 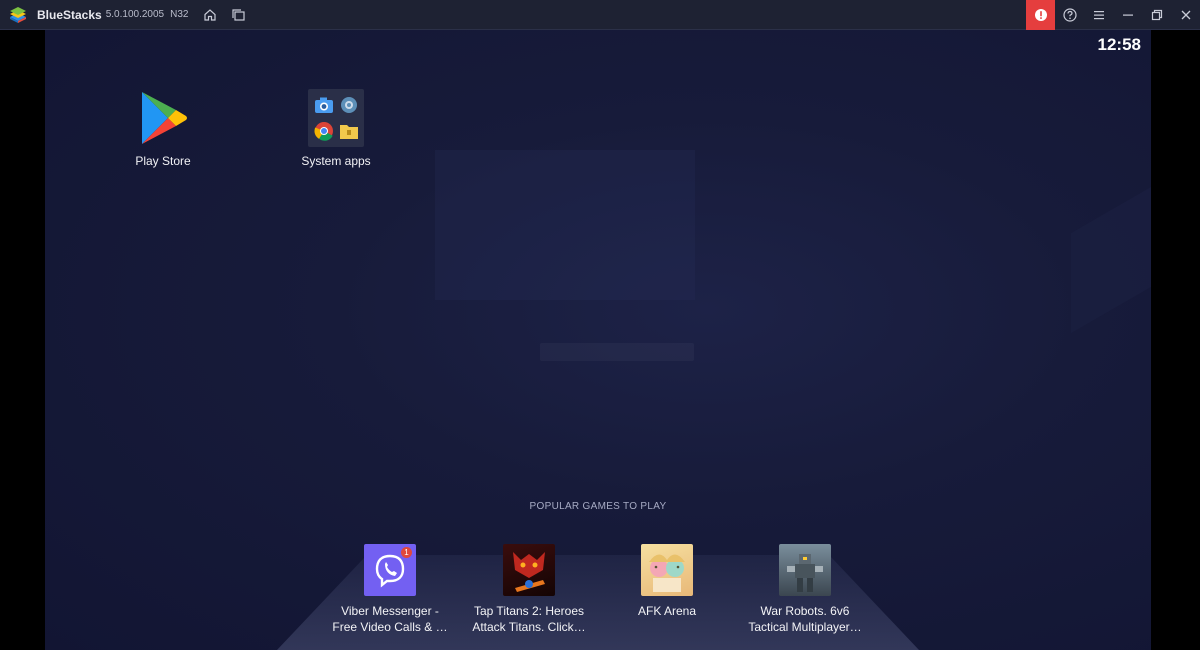 I want to click on play-store-icon, so click(x=163, y=118).